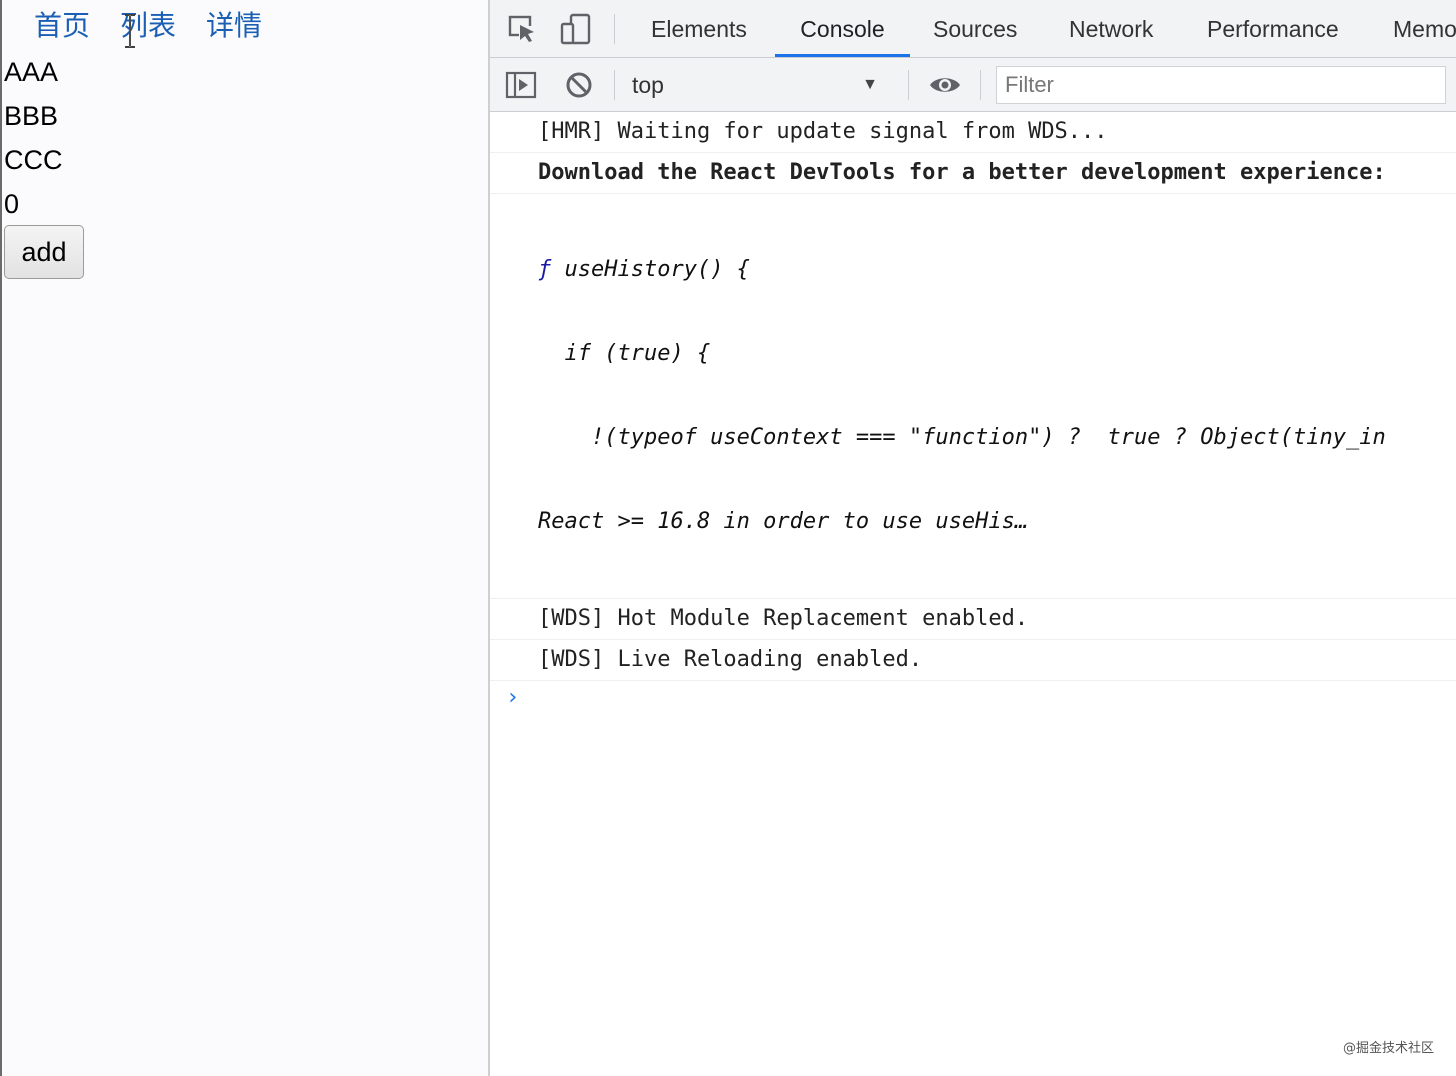  I want to click on nav-link-home: 首页, so click(62, 26).